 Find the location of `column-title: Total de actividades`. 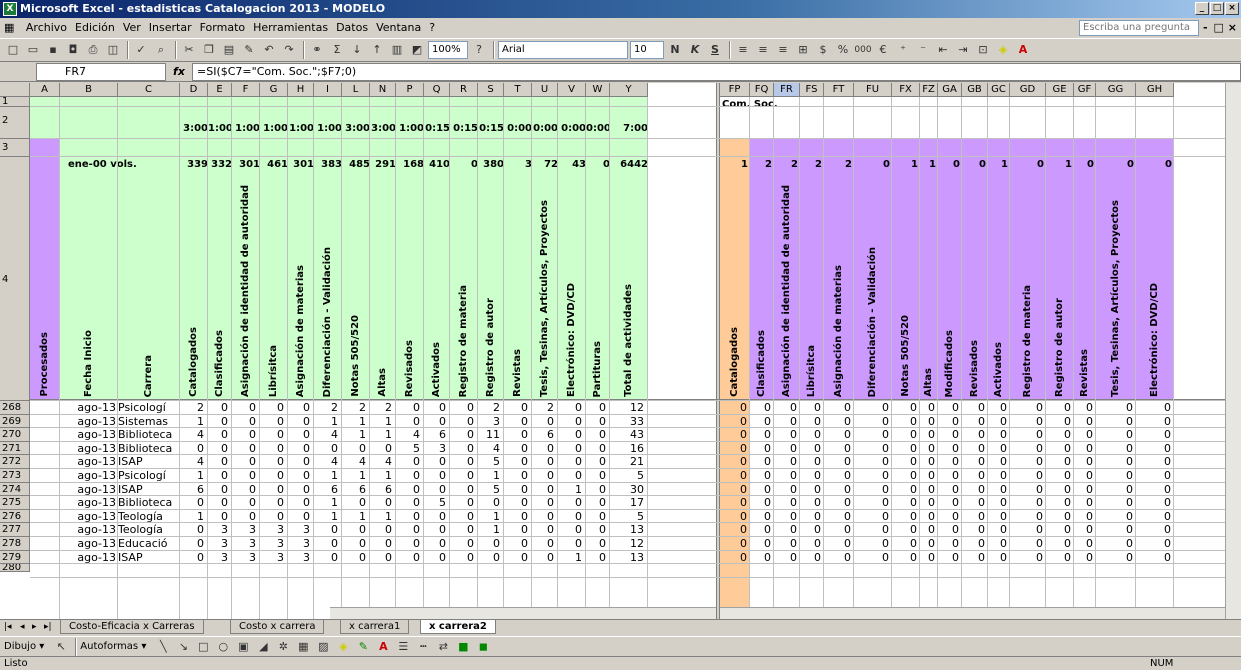

column-title: Total de actividades is located at coordinates (628, 340).